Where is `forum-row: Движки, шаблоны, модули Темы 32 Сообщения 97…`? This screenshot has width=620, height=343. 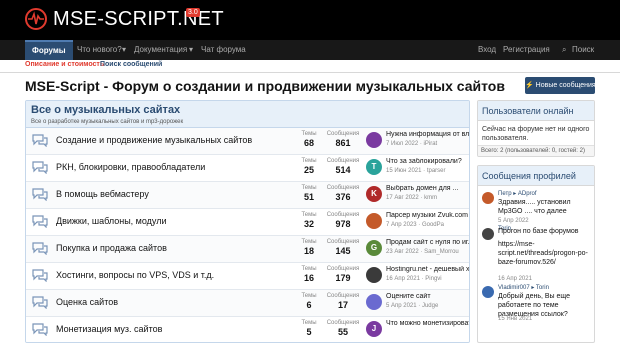 forum-row: Движки, шаблоны, модули Темы 32 Сообщения 97… is located at coordinates (247, 222).